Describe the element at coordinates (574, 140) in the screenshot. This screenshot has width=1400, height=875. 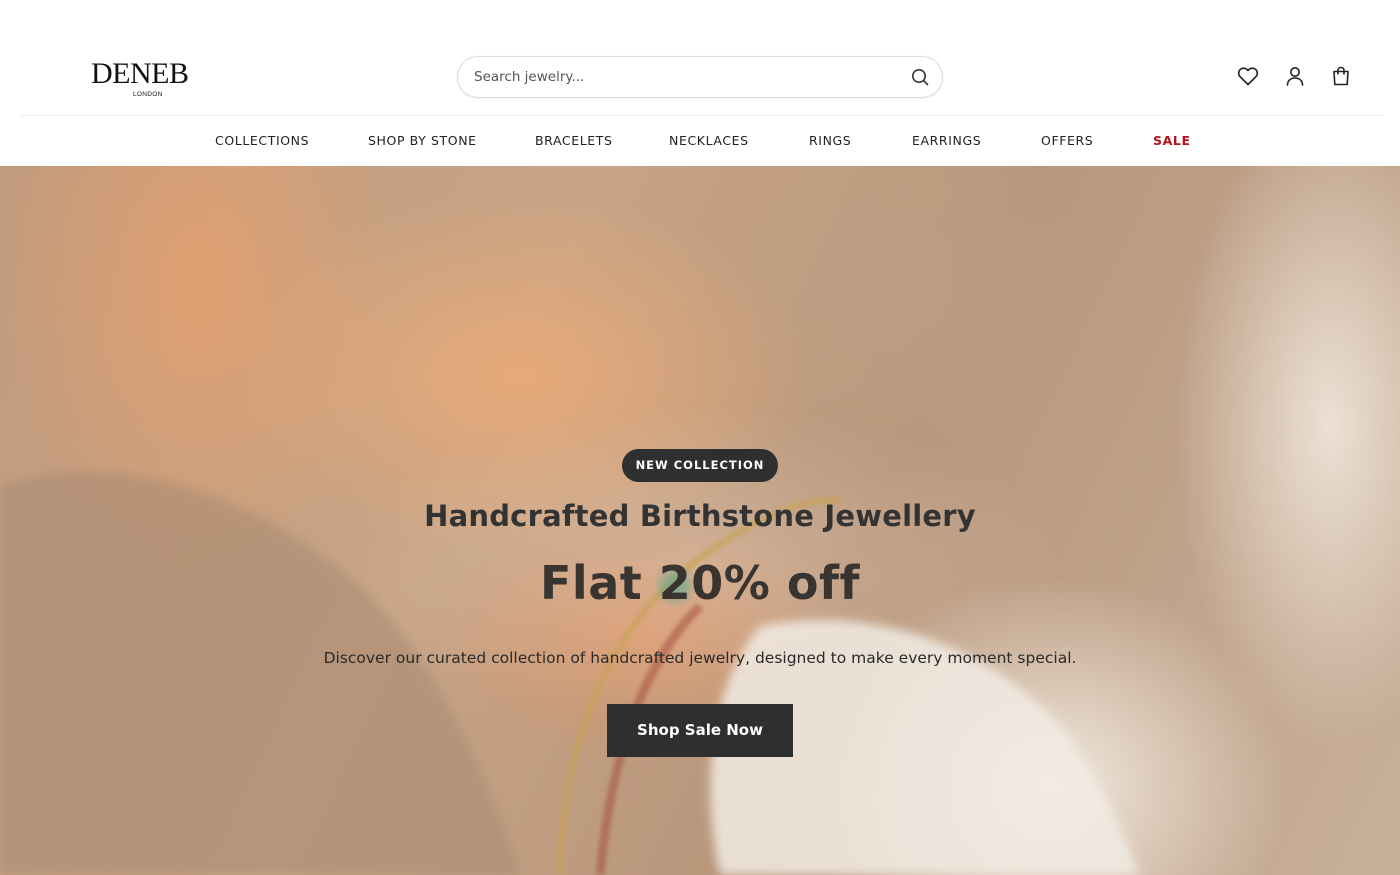
I see `nav-item-bracelets: BRACELETS` at that location.